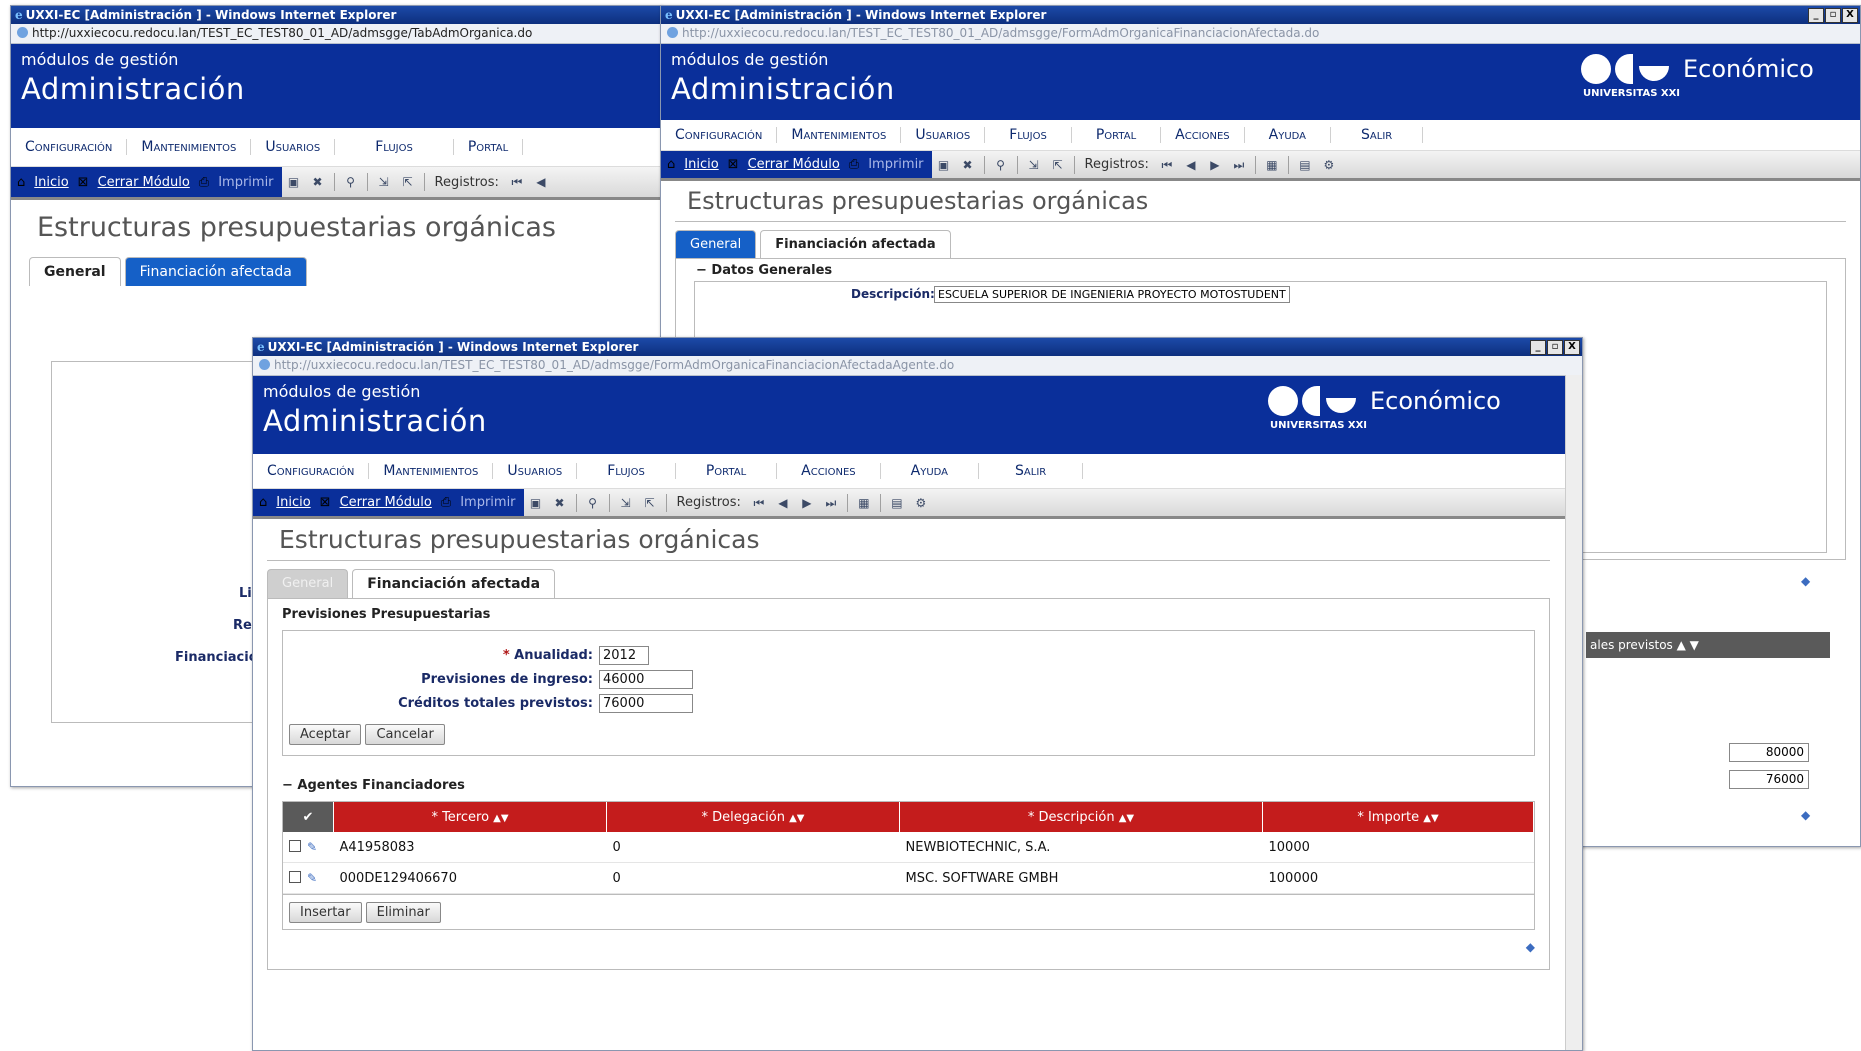 The width and height of the screenshot is (1861, 1051). Describe the element at coordinates (325, 912) in the screenshot. I see `insert-button: Insertar` at that location.